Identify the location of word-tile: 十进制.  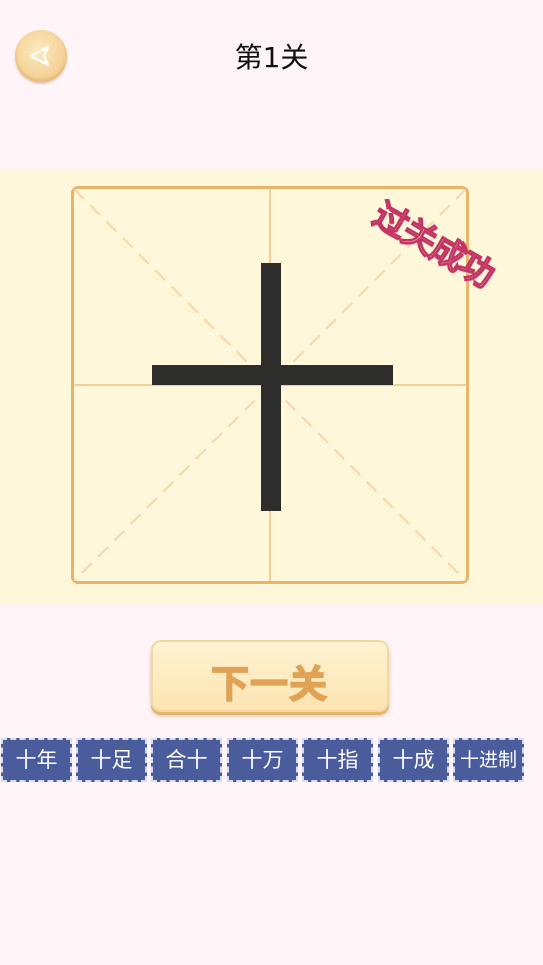
(488, 760).